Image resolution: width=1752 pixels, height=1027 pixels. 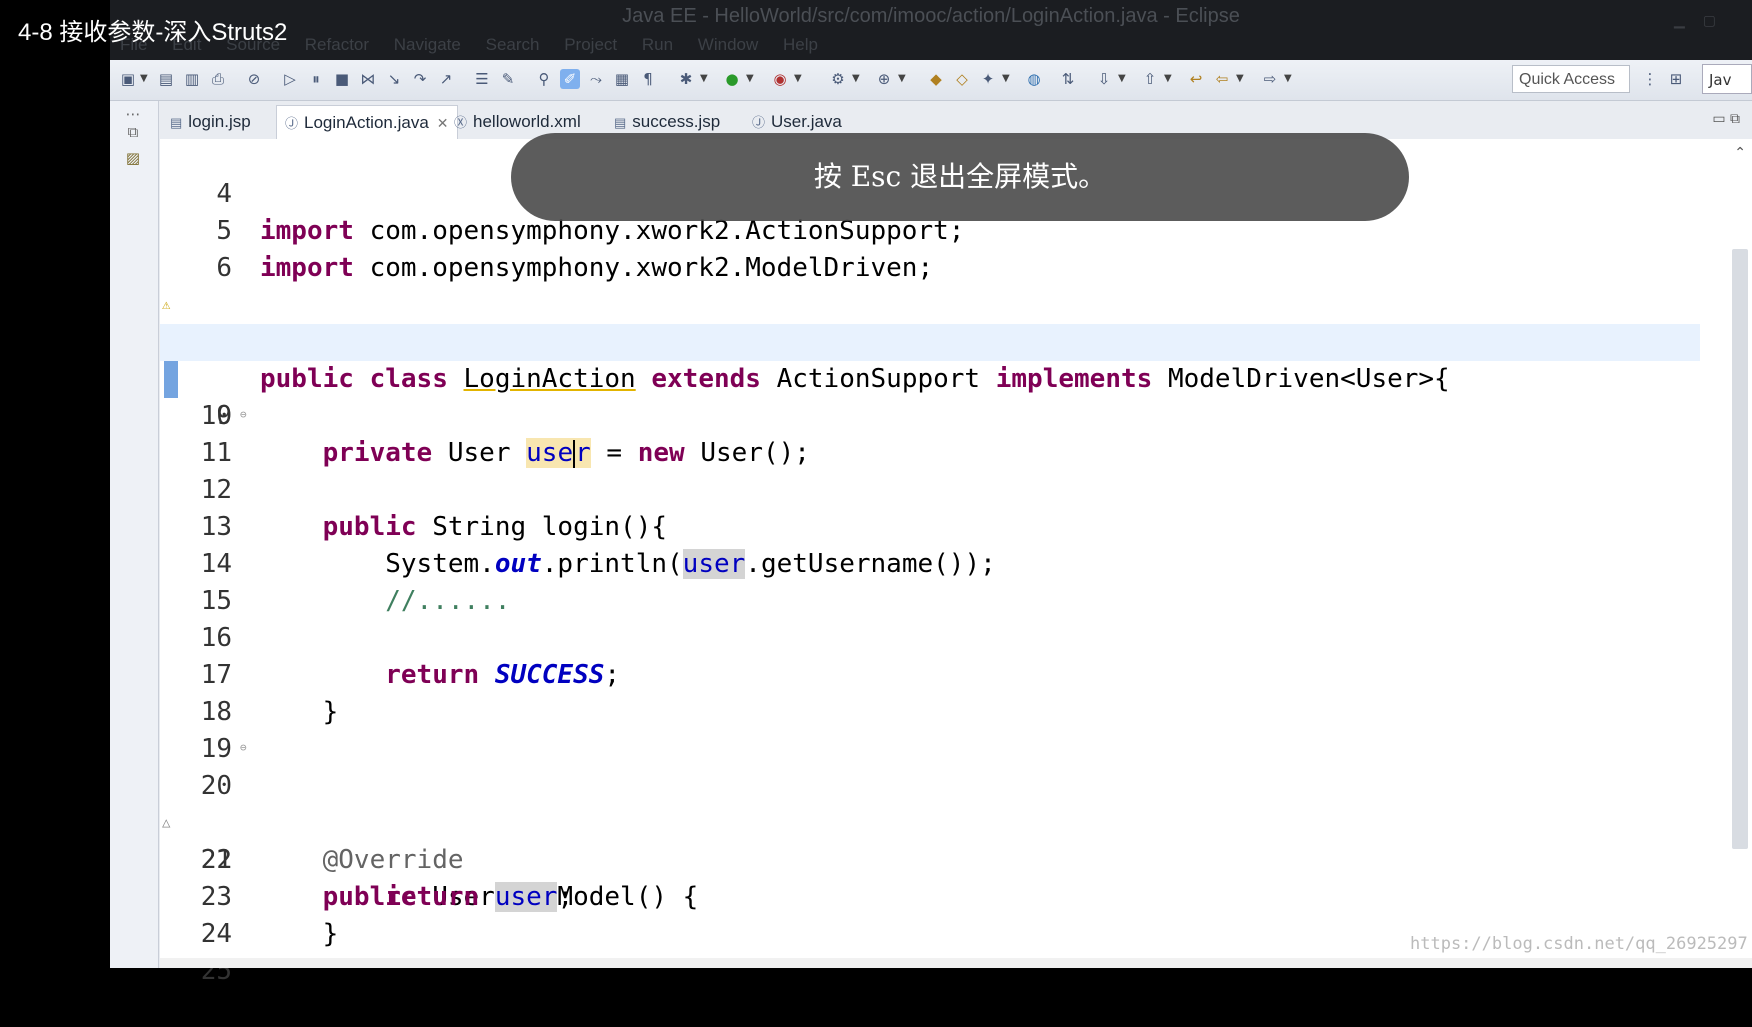 What do you see at coordinates (1676, 79) in the screenshot?
I see `open-perspective-icon: ⊞` at bounding box center [1676, 79].